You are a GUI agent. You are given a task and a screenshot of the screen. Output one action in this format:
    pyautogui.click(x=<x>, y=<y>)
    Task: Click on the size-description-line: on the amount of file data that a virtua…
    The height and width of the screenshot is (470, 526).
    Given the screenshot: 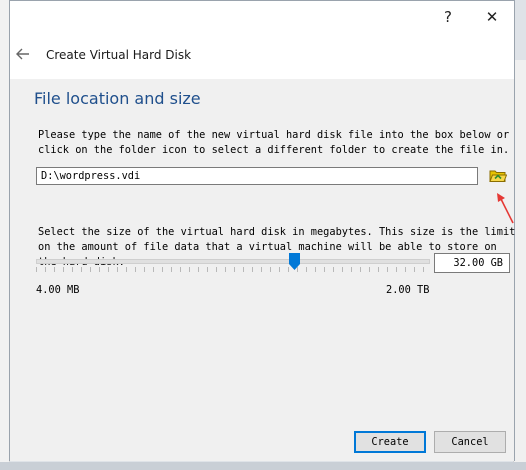 What is the action you would take?
    pyautogui.click(x=267, y=247)
    